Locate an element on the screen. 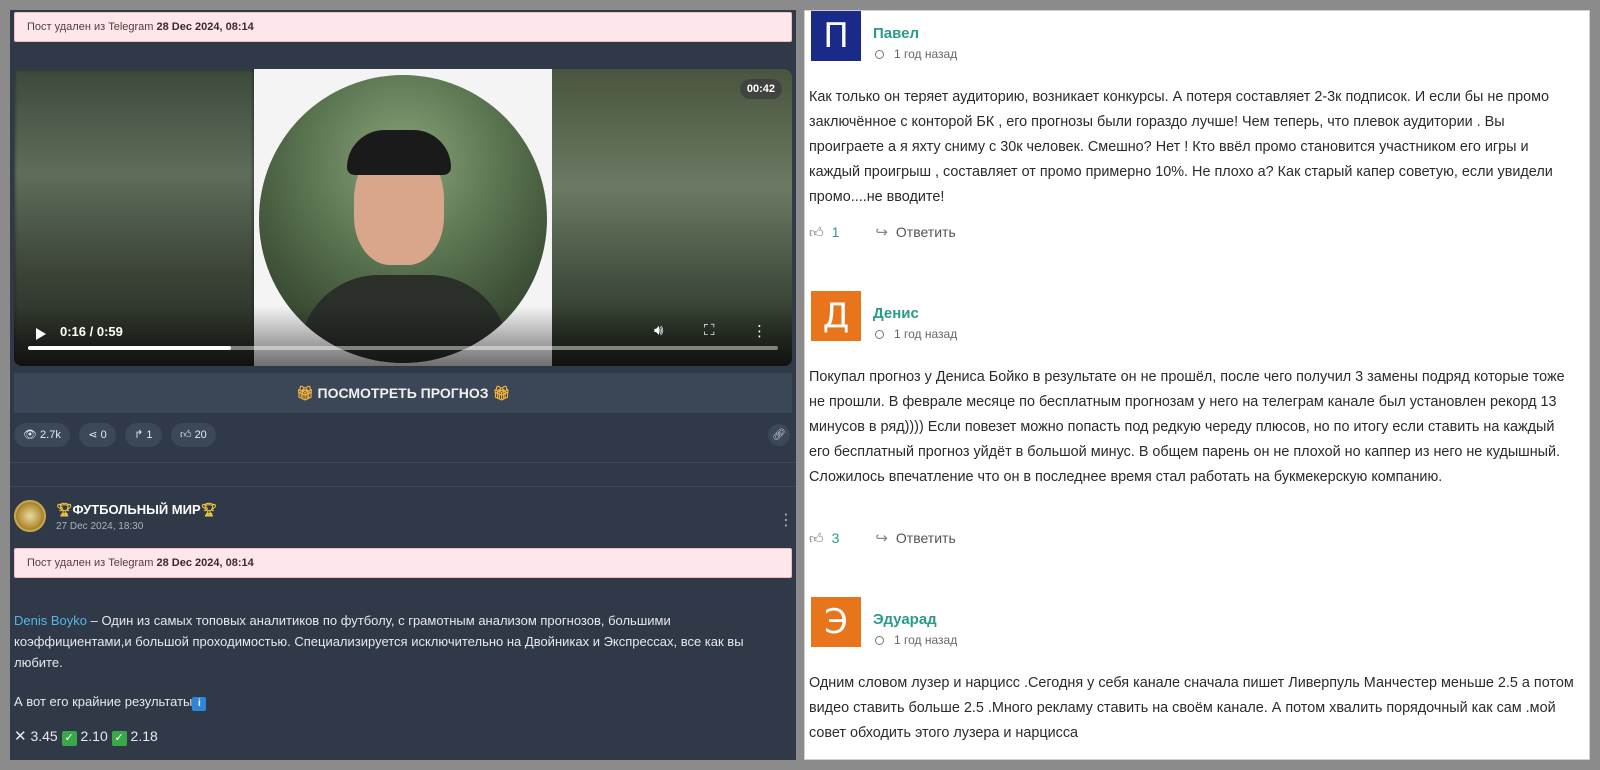  video-time: 0:16 / 0:59 is located at coordinates (91, 331).